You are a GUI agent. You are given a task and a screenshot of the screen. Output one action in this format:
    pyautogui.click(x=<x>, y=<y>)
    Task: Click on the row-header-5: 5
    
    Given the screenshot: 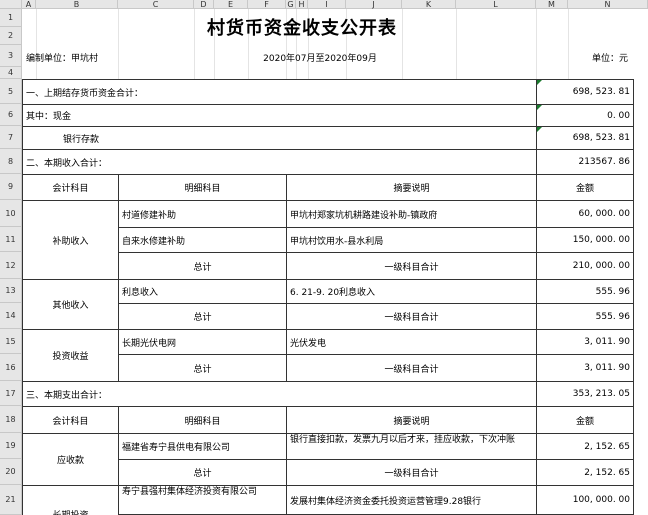 What is the action you would take?
    pyautogui.click(x=11, y=91)
    